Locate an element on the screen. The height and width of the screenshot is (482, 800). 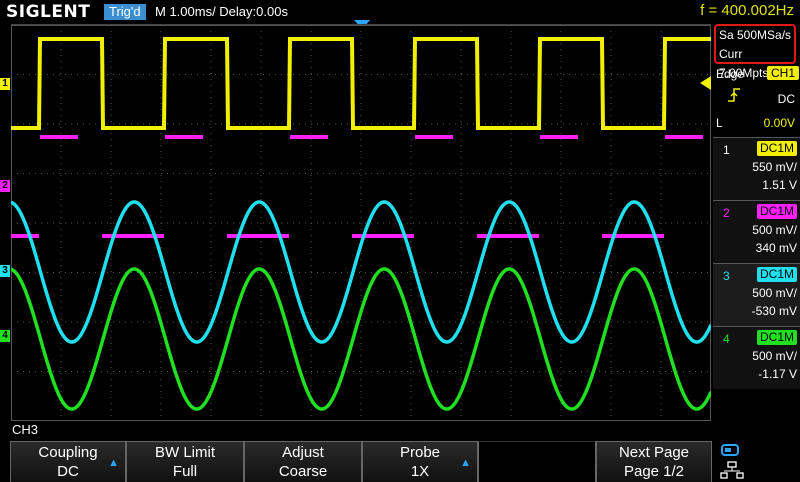
ch2-offset-marker: 2 is located at coordinates (5, 186).